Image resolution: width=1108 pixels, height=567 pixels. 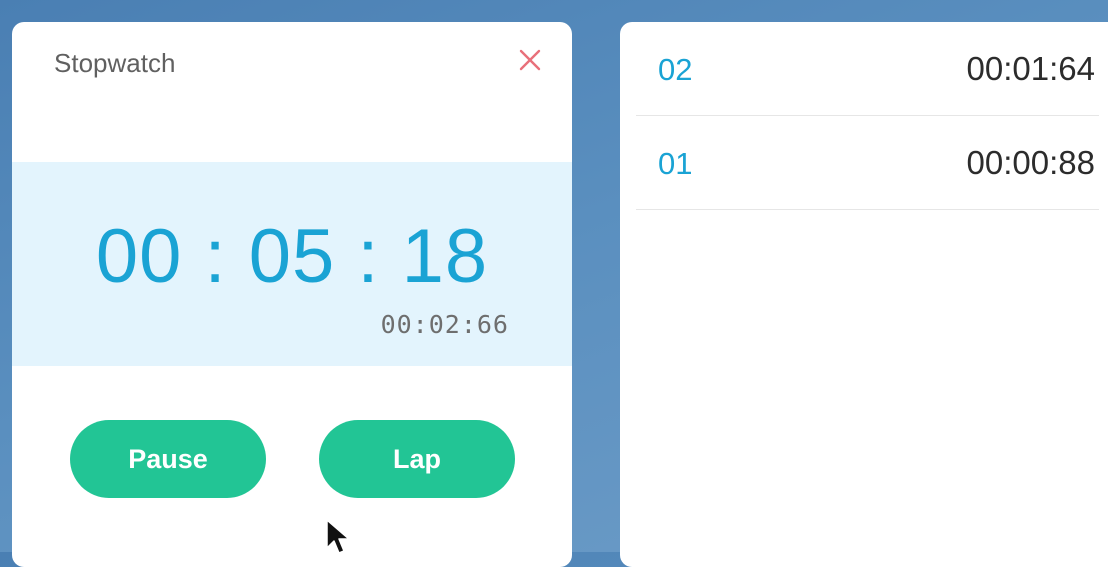 I want to click on lap-row: 02 00:01:64, so click(x=867, y=69).